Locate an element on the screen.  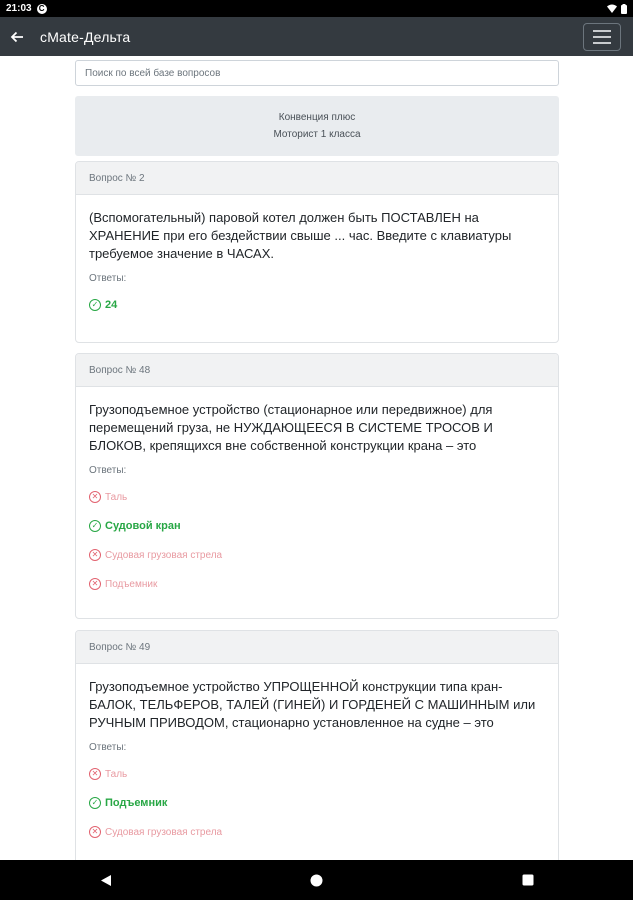
search-input is located at coordinates (317, 73).